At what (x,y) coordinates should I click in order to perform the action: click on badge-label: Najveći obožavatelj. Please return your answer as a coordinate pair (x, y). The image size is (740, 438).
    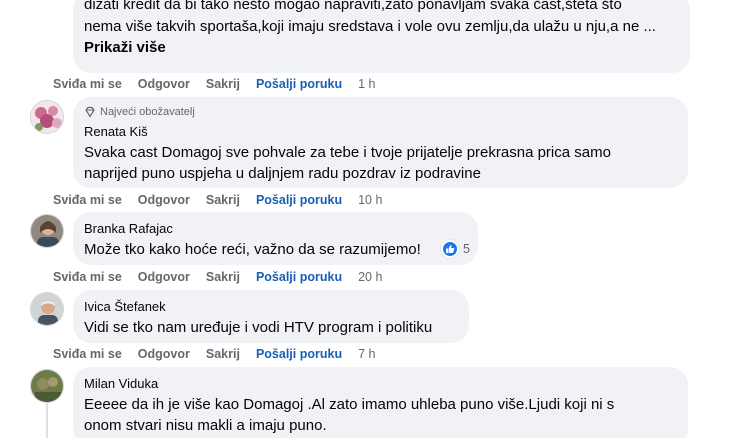
    Looking at the image, I should click on (147, 112).